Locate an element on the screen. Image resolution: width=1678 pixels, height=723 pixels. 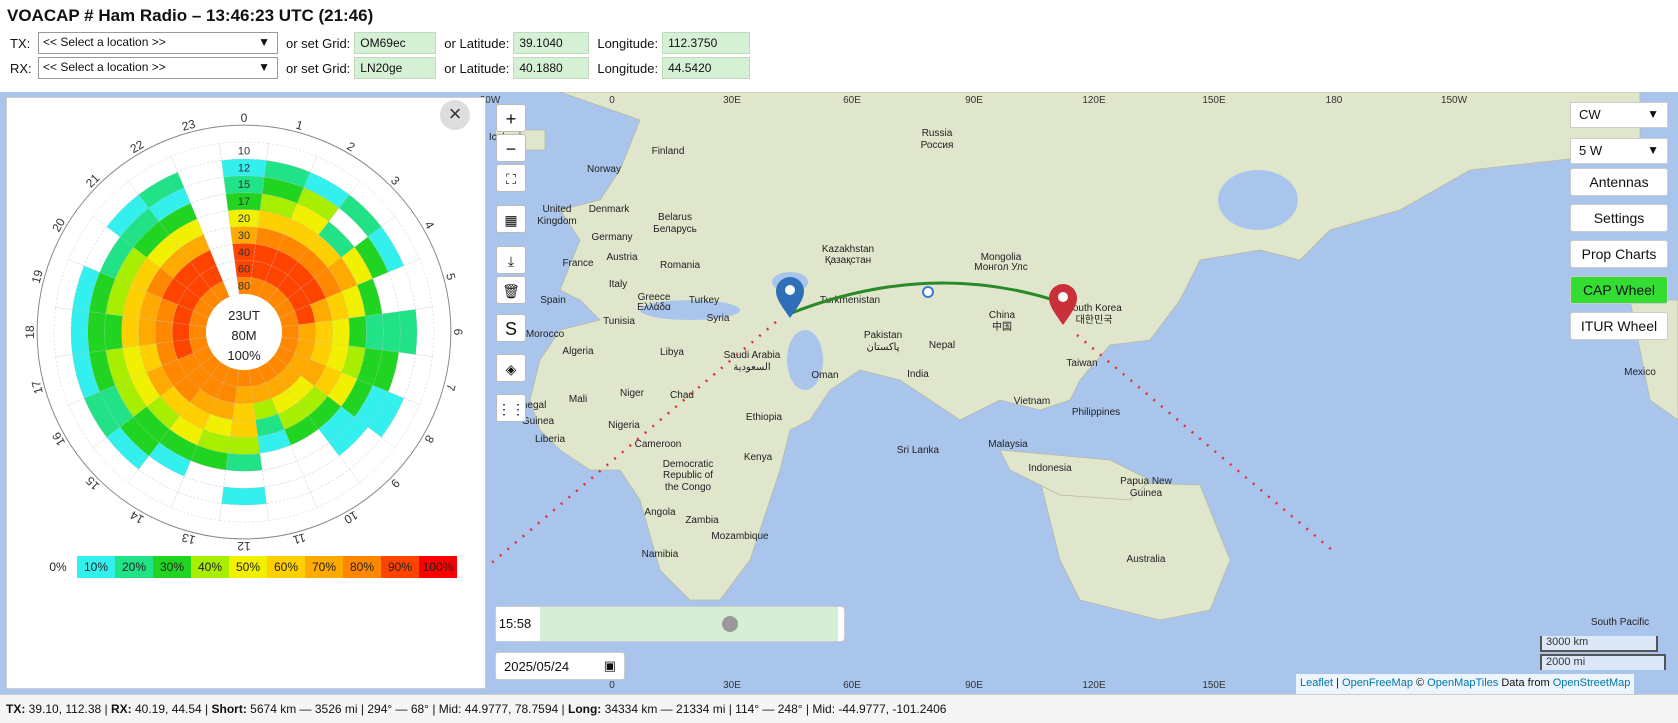
fullscreen-icon: ⛶ is located at coordinates (511, 178).